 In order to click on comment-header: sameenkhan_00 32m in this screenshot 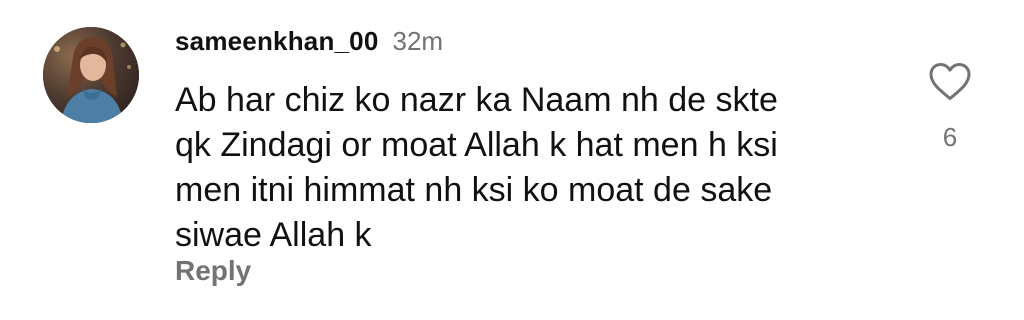, I will do `click(309, 42)`.